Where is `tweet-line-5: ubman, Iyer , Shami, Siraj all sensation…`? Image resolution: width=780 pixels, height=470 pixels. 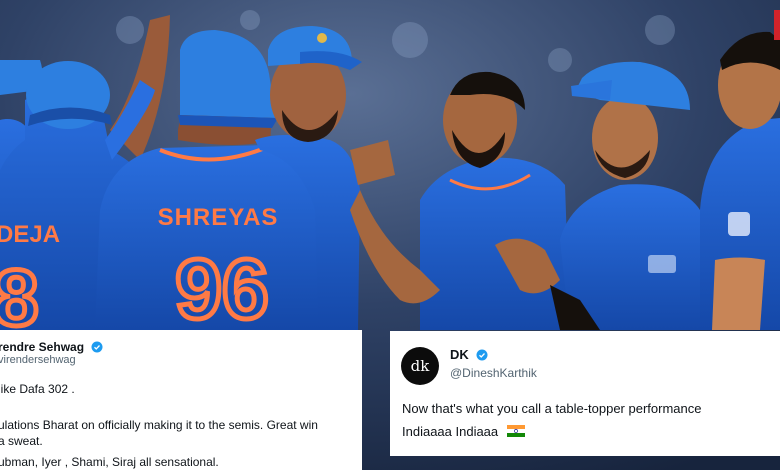 tweet-line-5: ubman, Iyer , Shami, Siraj all sensation… is located at coordinates (109, 462).